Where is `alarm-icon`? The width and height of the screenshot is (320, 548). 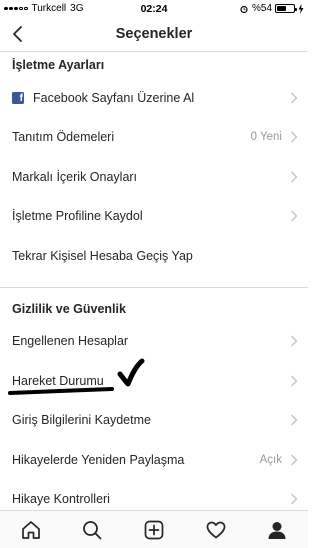
alarm-icon is located at coordinates (244, 9).